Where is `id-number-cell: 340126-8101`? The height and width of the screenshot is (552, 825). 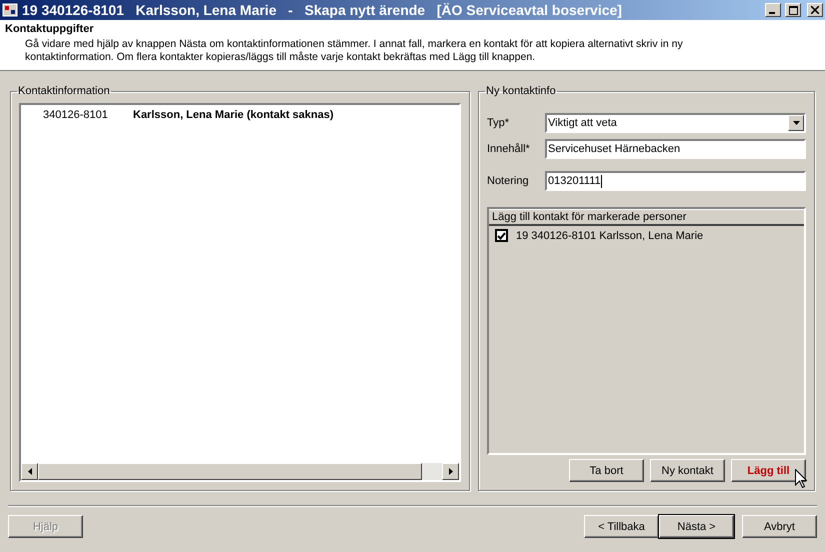
id-number-cell: 340126-8101 is located at coordinates (88, 115).